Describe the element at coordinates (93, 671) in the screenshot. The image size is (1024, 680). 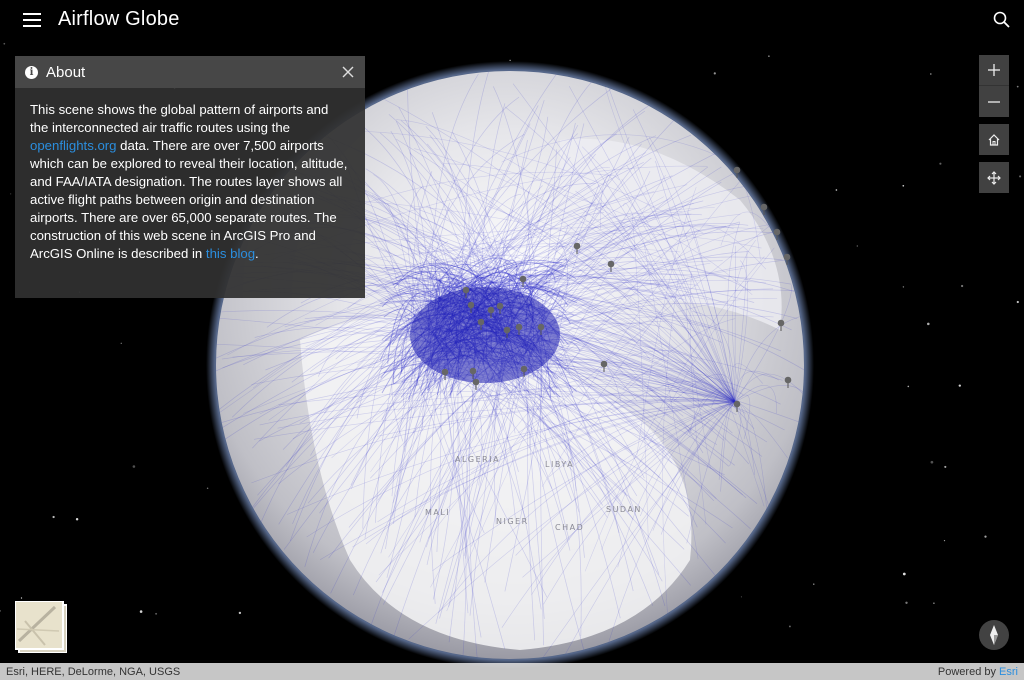
I see `attribution-sources: Esri, HERE, DeLorme, NGA, USGS` at that location.